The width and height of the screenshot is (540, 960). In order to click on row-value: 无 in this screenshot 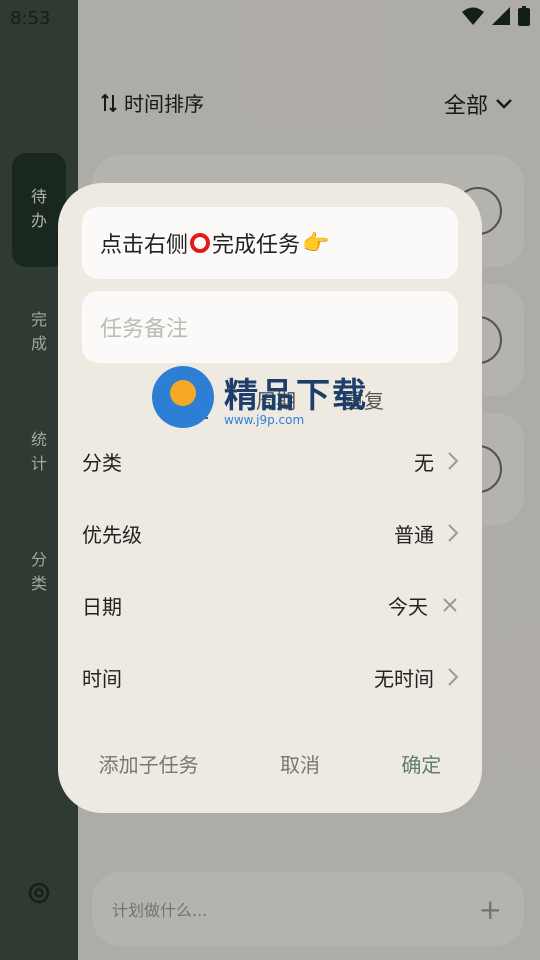, I will do `click(424, 462)`.